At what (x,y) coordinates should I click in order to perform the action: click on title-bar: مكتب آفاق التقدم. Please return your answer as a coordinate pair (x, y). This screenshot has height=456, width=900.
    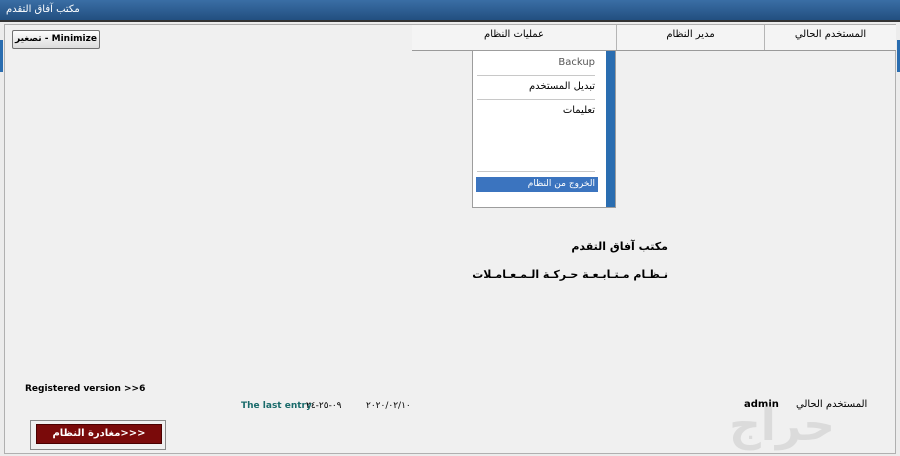
    Looking at the image, I should click on (450, 11).